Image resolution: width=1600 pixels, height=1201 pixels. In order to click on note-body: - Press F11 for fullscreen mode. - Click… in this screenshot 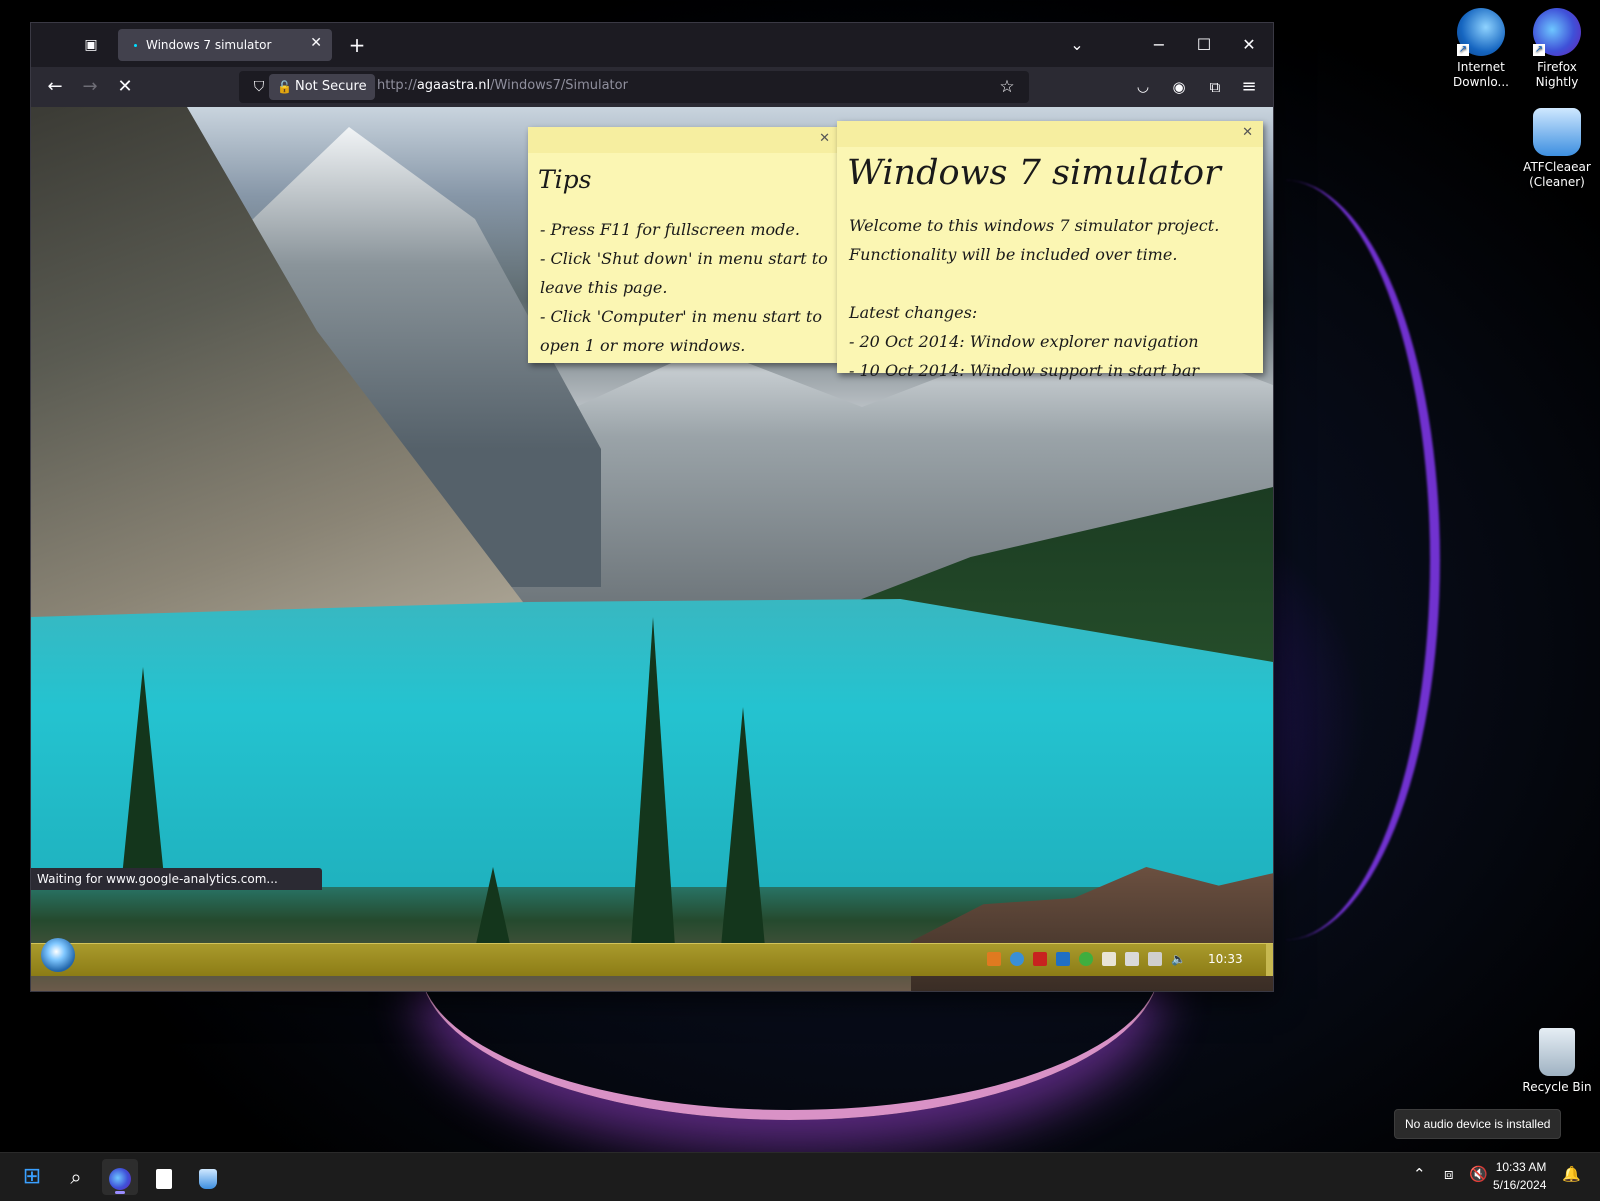, I will do `click(688, 287)`.